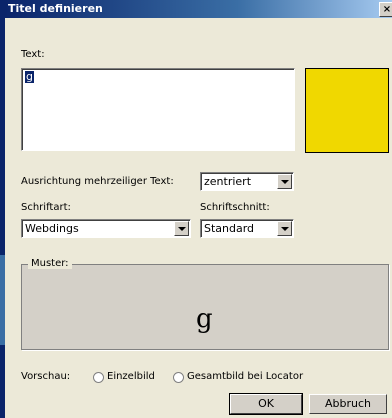 The height and width of the screenshot is (418, 392). What do you see at coordinates (204, 319) in the screenshot?
I see `preview-sample: g` at bounding box center [204, 319].